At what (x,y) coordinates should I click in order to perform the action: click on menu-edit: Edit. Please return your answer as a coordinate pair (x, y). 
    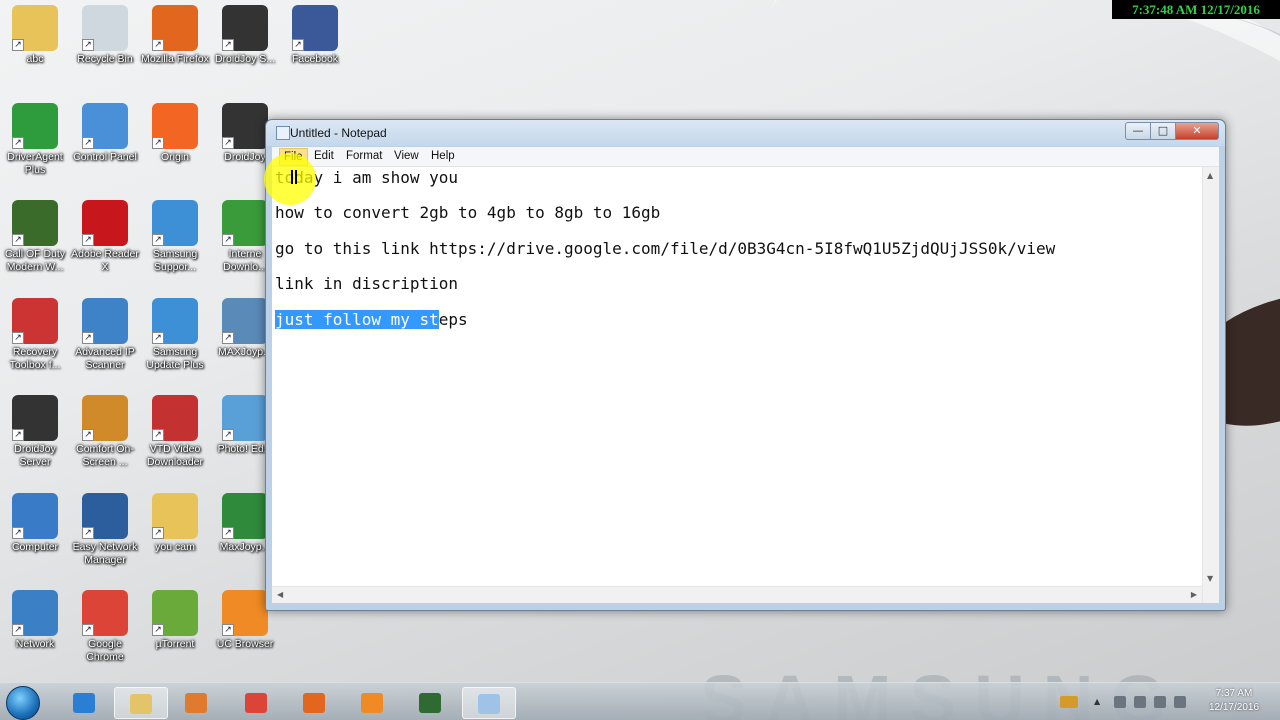
    Looking at the image, I should click on (324, 156).